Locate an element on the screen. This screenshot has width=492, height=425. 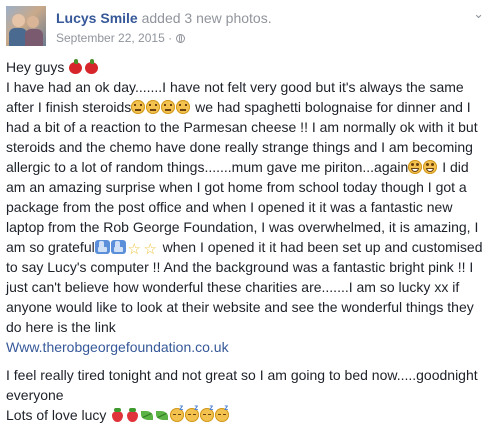
signoff-text: Lots of love lucy is located at coordinates (56, 415).